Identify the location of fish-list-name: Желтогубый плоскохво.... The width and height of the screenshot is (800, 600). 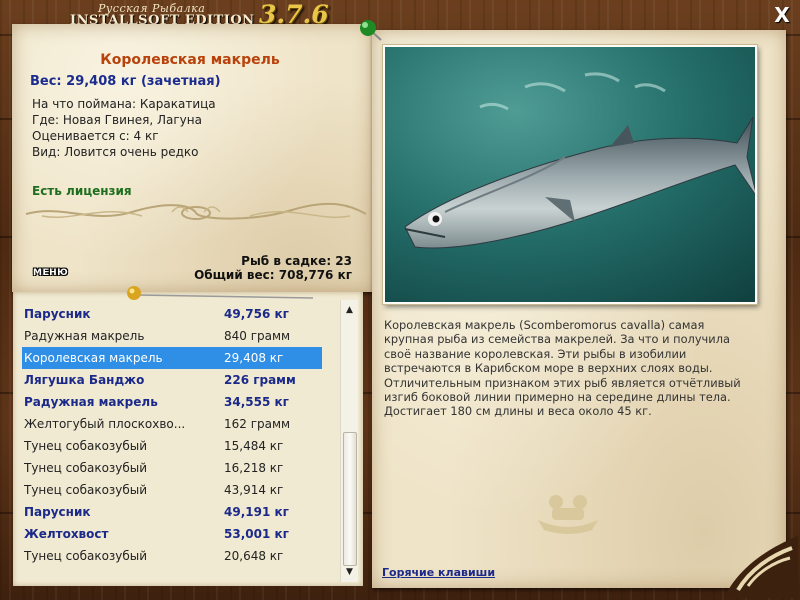
(105, 424).